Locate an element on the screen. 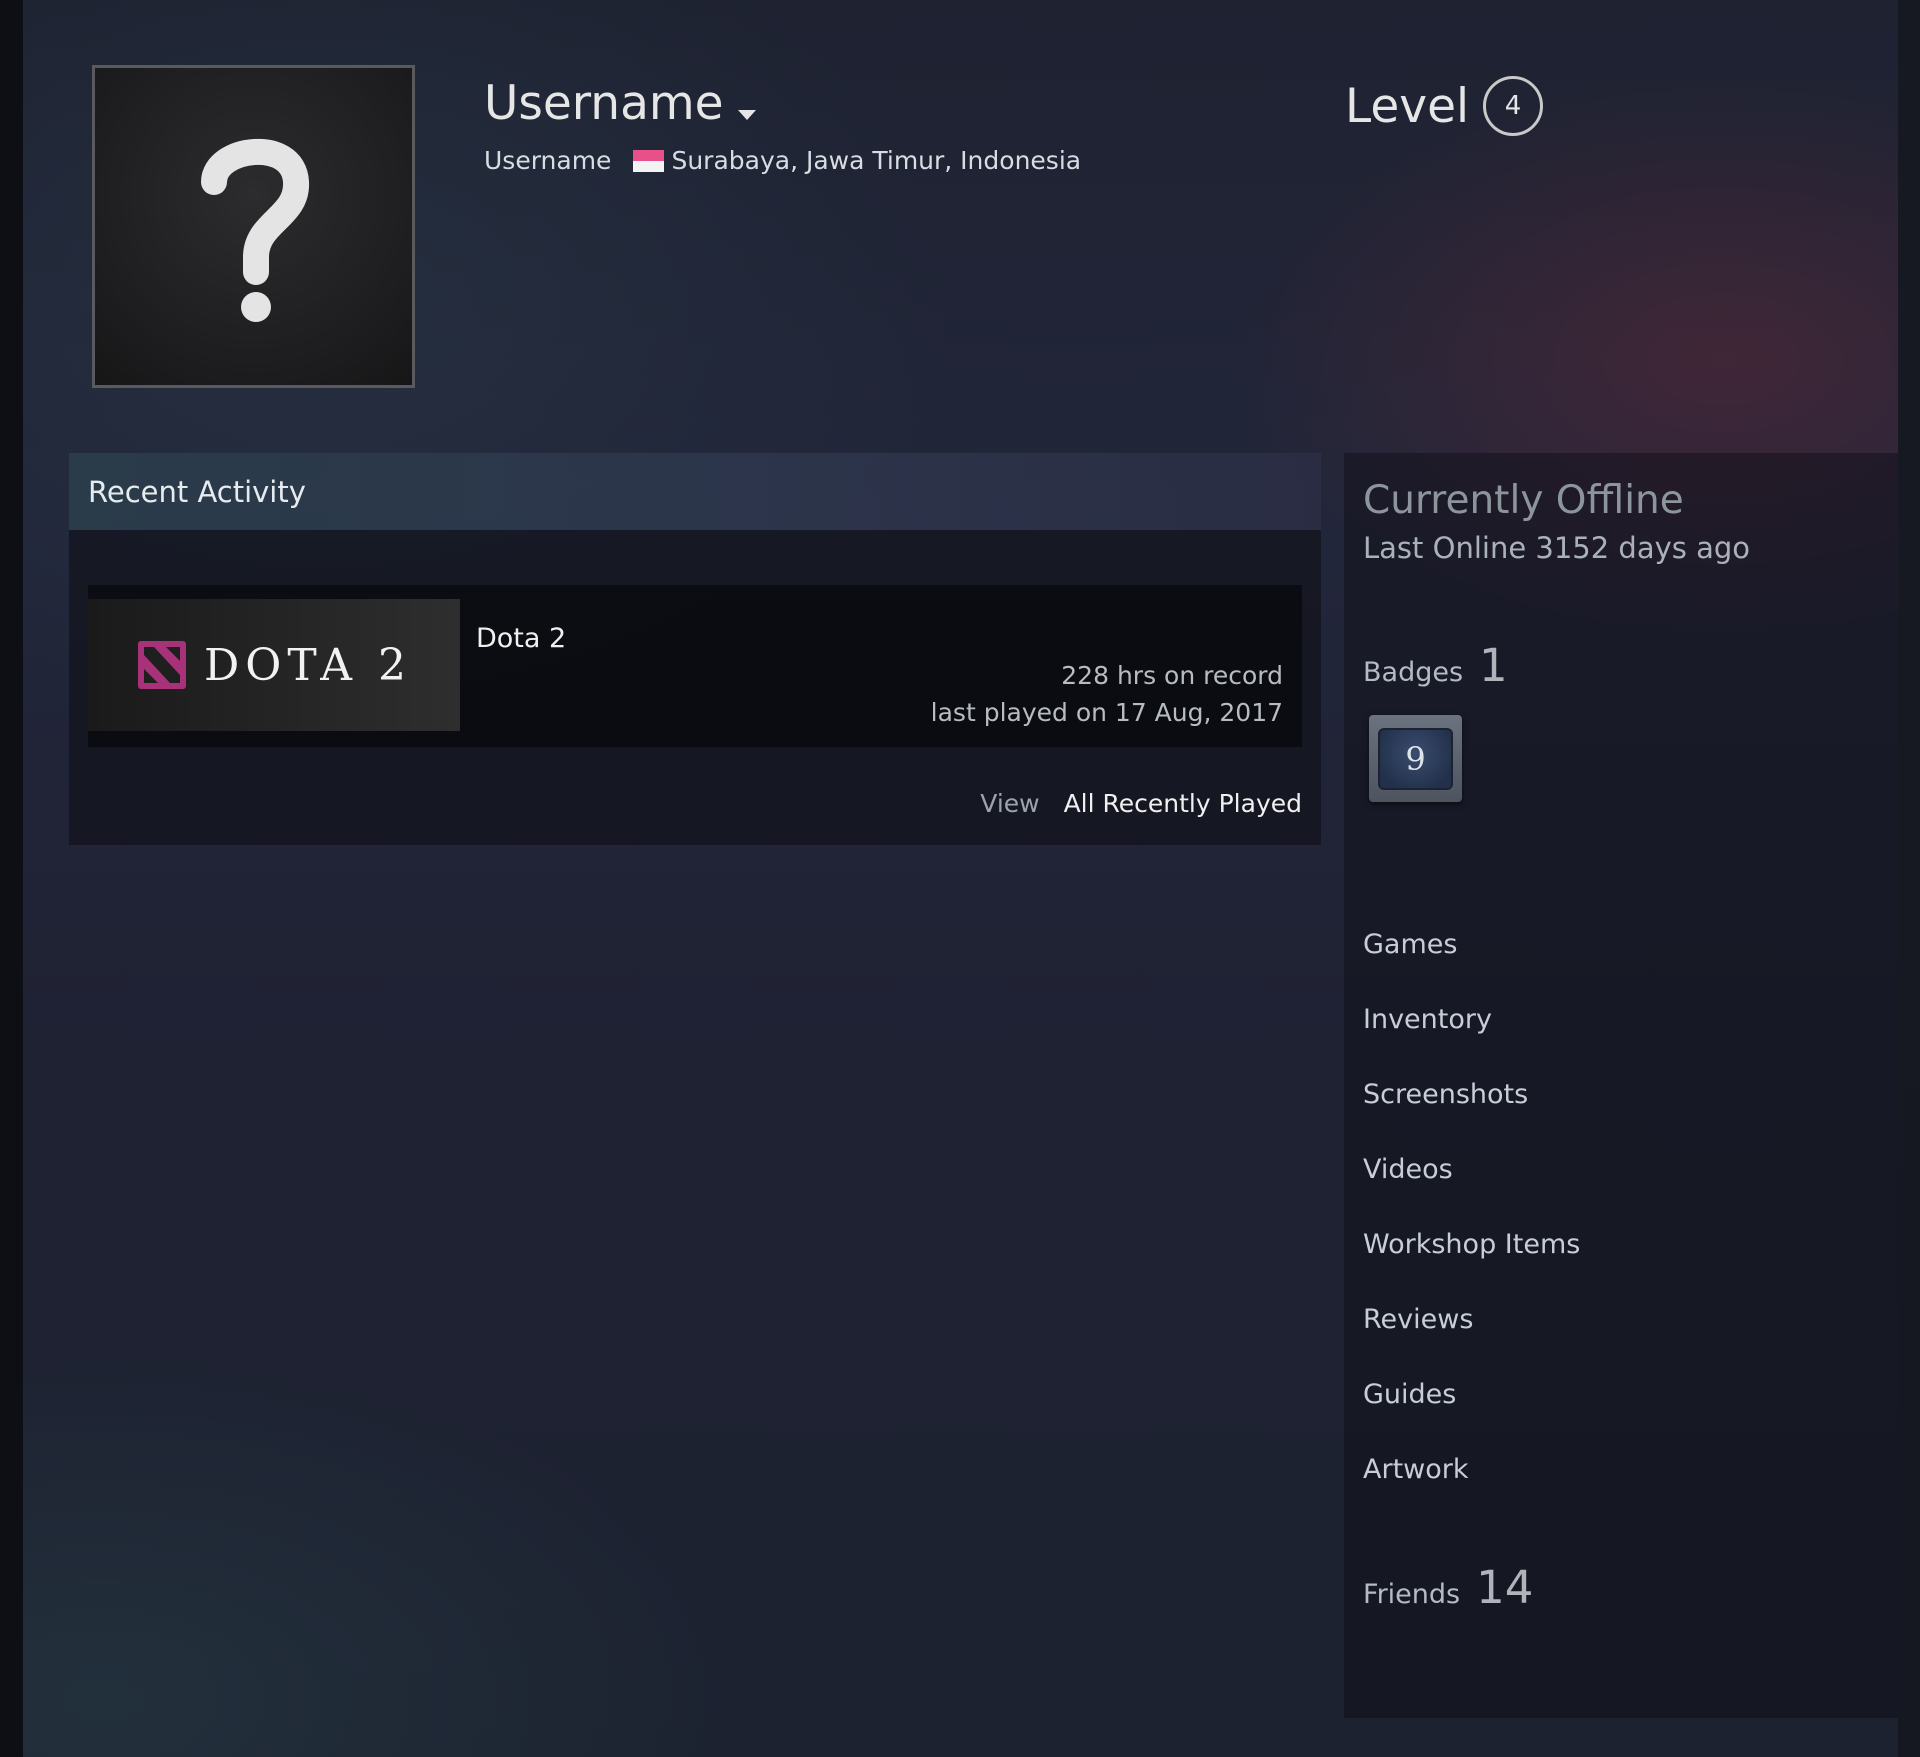  avatar is located at coordinates (253, 226).